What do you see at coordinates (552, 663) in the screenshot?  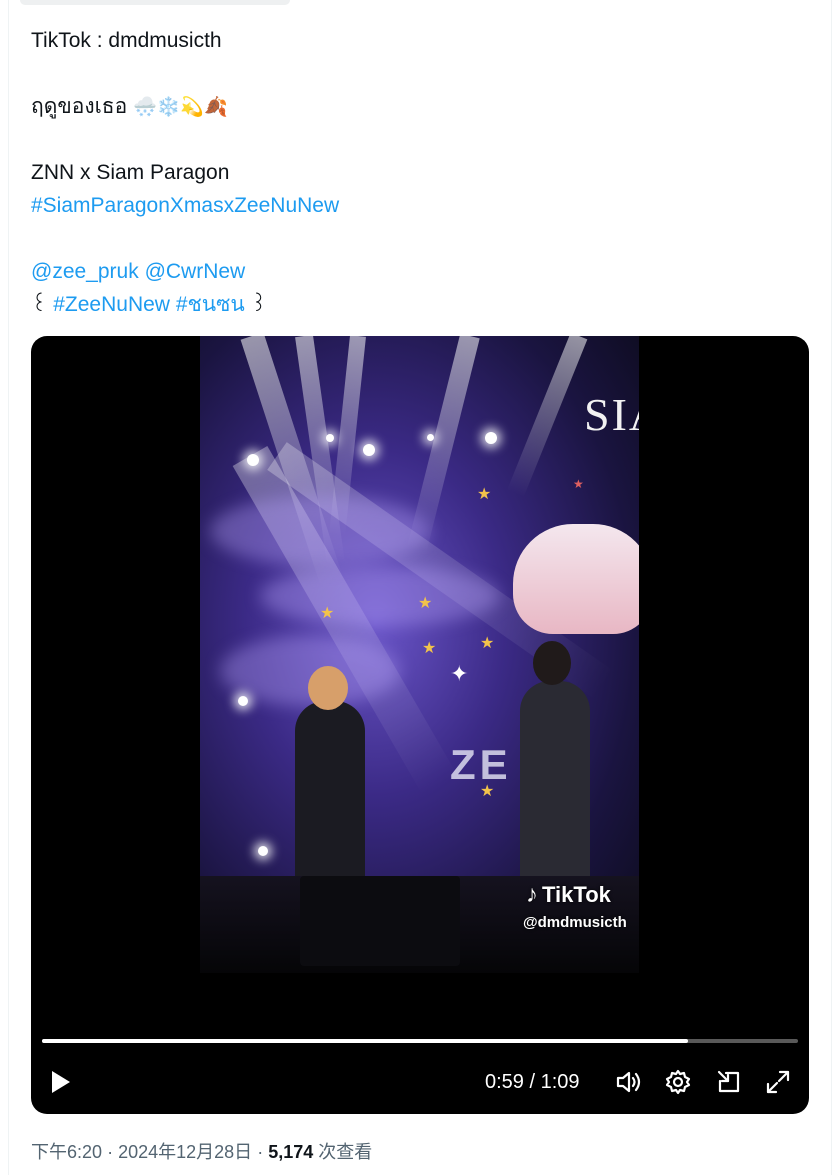 I see `performer-right-head` at bounding box center [552, 663].